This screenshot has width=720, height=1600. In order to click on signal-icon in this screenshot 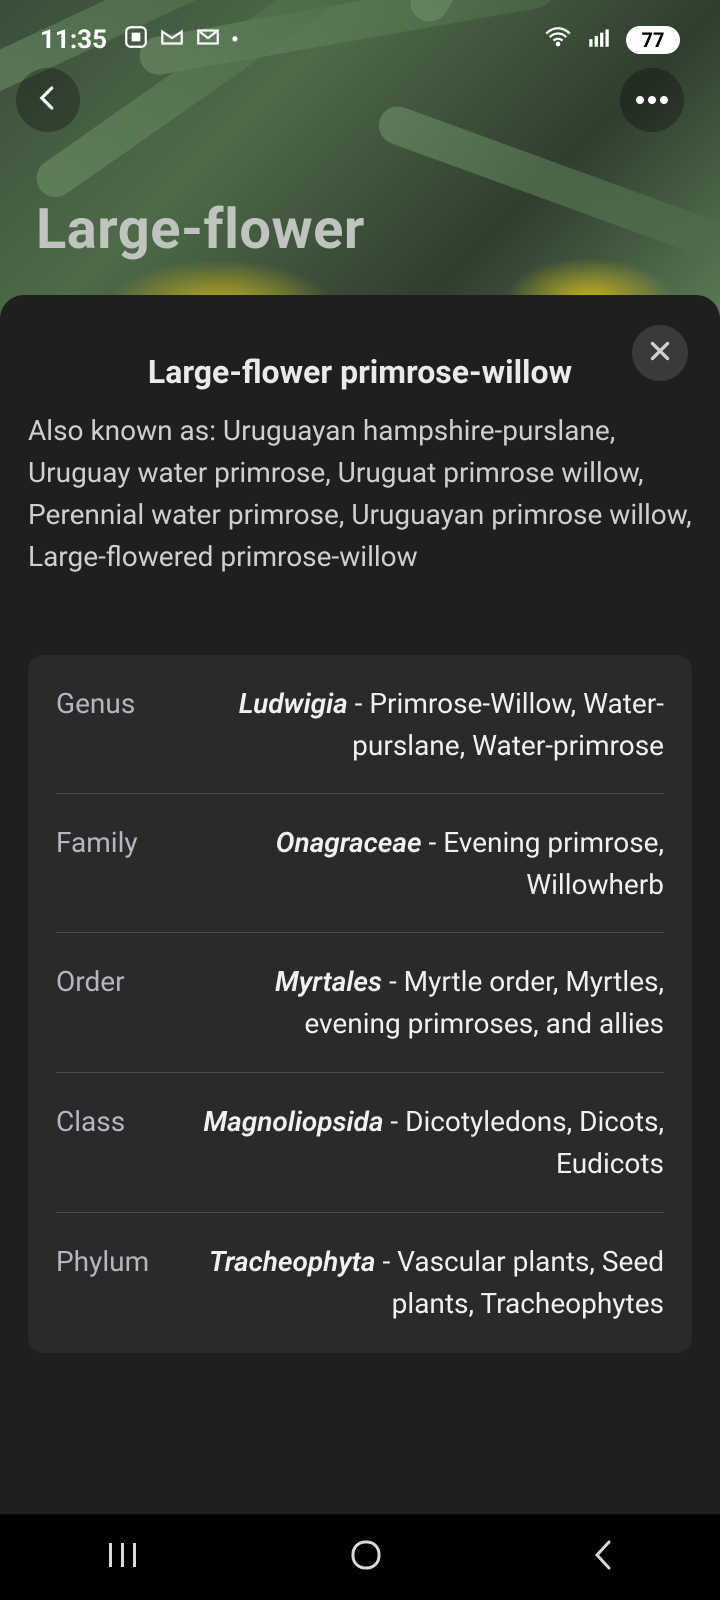, I will do `click(599, 40)`.